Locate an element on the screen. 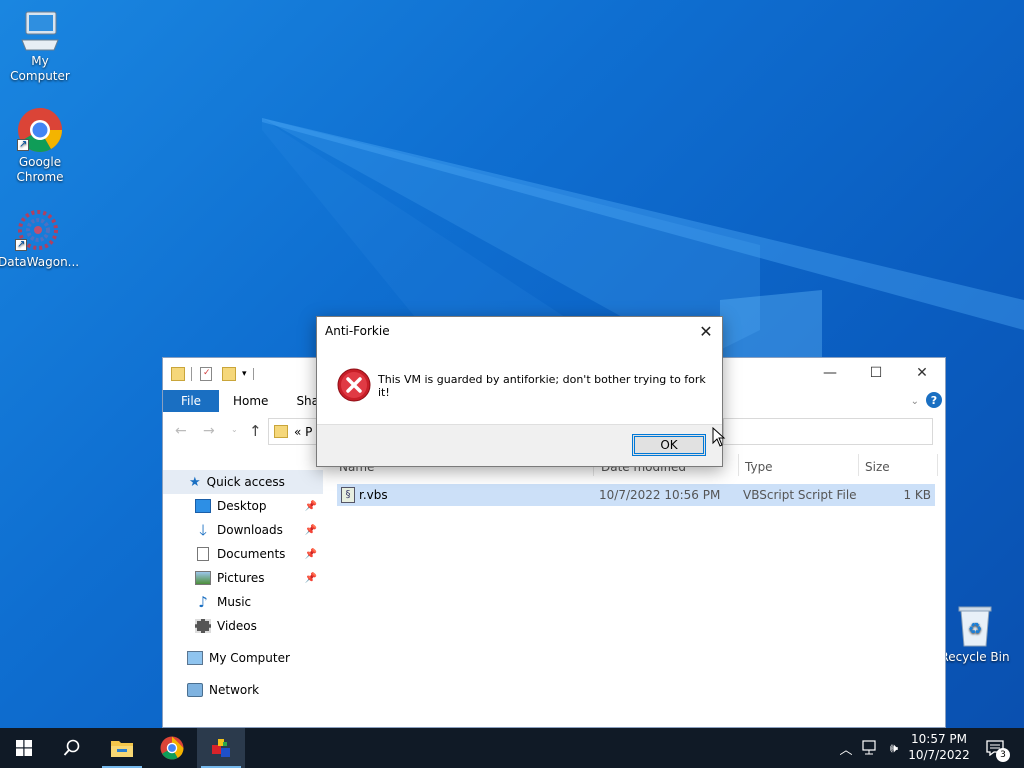  recycle-bin-icon: ♻ is located at coordinates (975, 626).